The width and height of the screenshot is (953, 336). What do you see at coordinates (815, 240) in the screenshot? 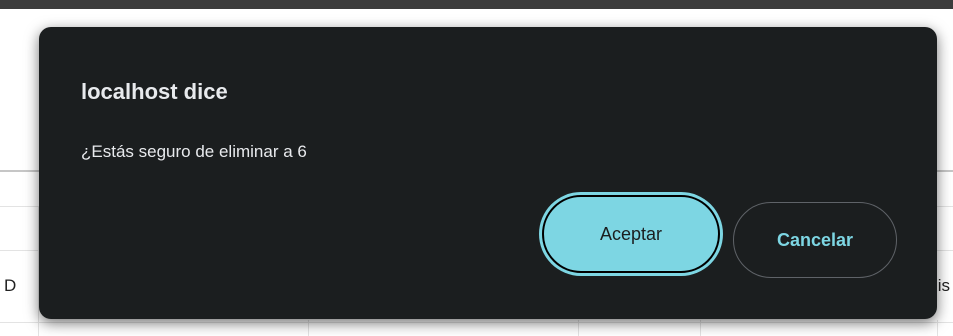
I see `cancel-button: Cancelar` at bounding box center [815, 240].